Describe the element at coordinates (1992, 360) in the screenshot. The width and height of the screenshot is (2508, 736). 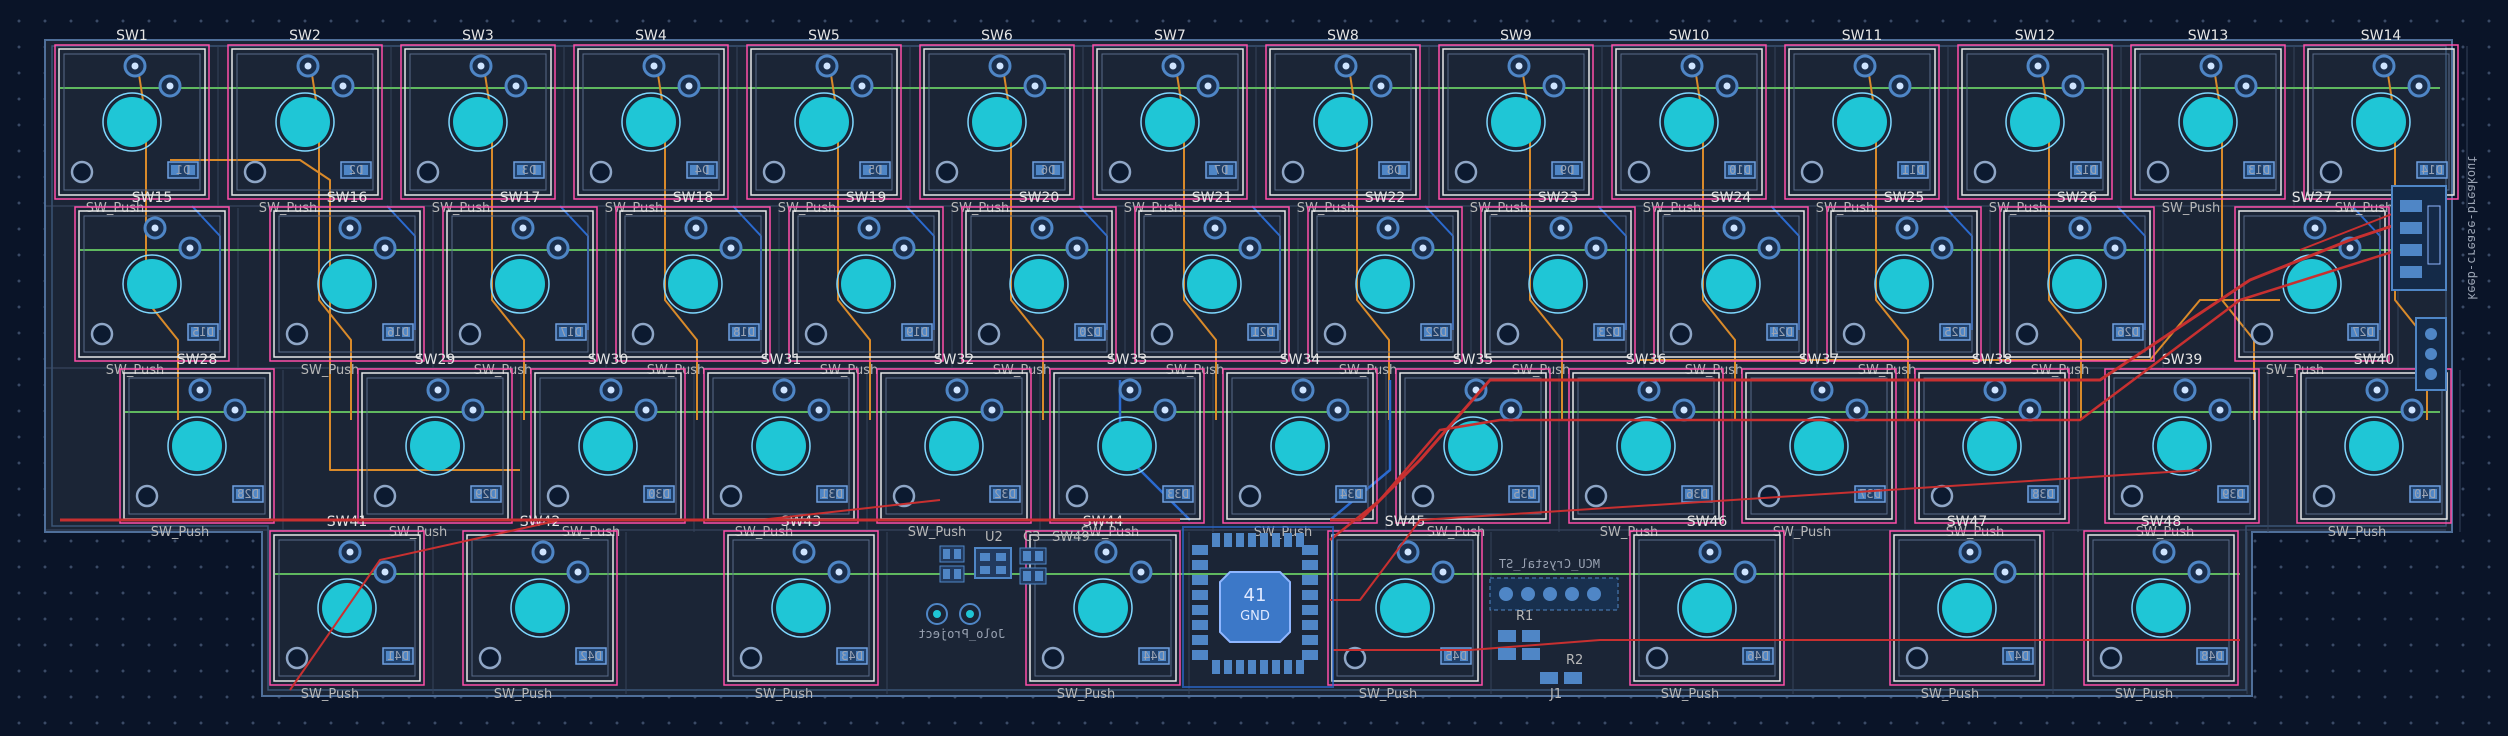
I see `key-ref: SW38` at that location.